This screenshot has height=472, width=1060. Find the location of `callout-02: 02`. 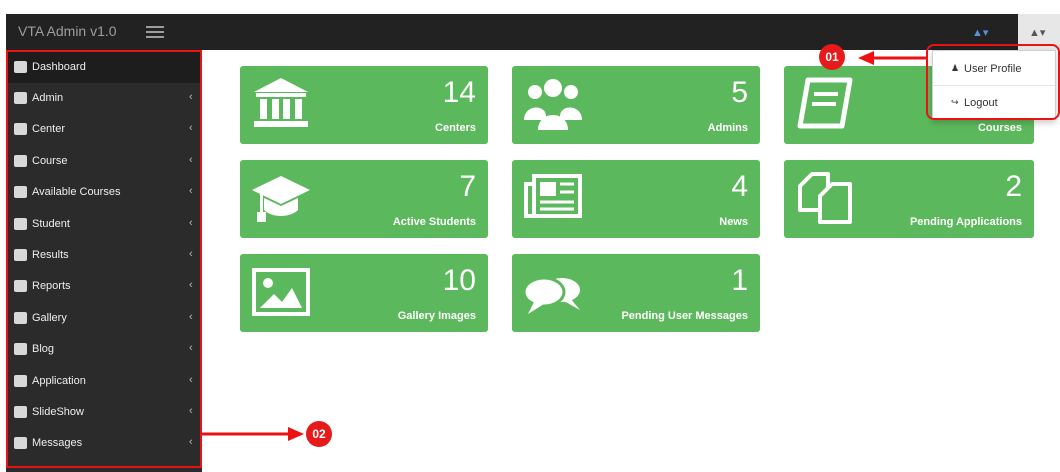

callout-02: 02 is located at coordinates (319, 434).